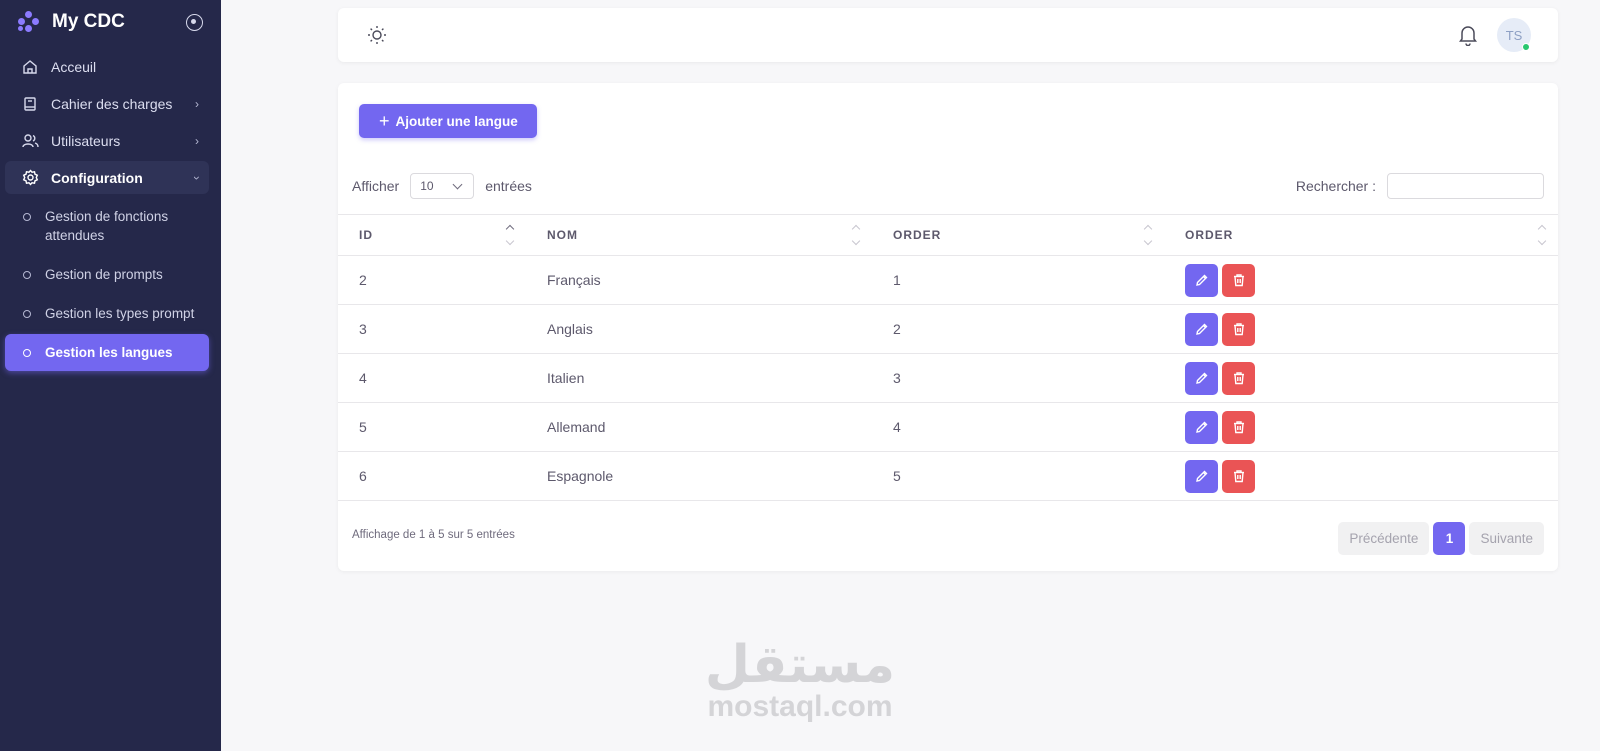  I want to click on avatar-initials: TS, so click(1514, 35).